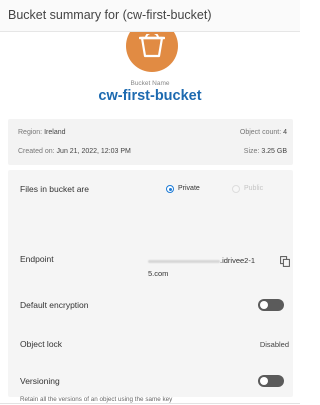 The height and width of the screenshot is (405, 320). What do you see at coordinates (271, 381) in the screenshot?
I see `versioning-toggle` at bounding box center [271, 381].